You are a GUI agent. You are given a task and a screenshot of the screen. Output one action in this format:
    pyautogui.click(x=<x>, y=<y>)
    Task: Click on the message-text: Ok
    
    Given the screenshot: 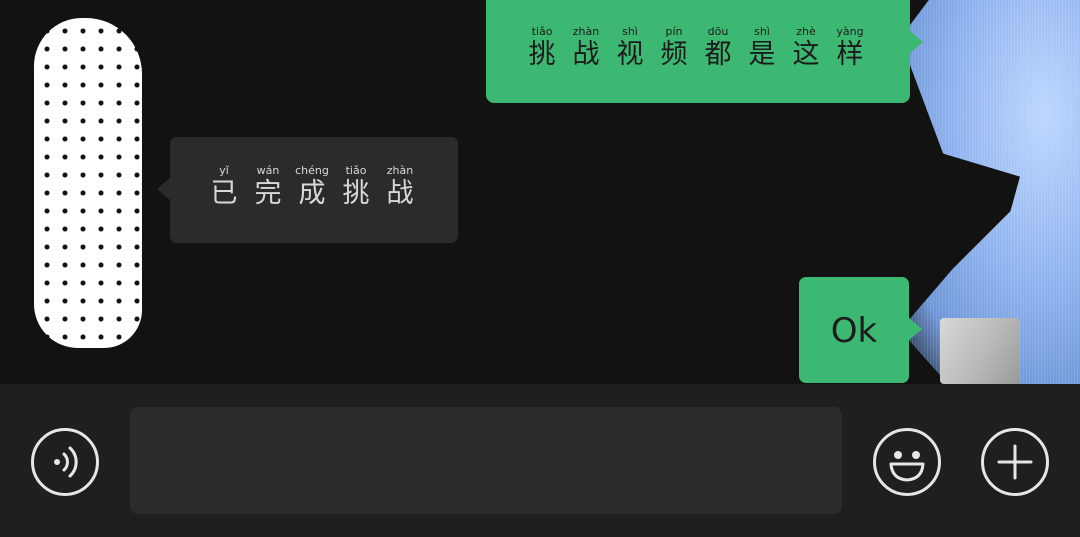 What is the action you would take?
    pyautogui.click(x=854, y=331)
    